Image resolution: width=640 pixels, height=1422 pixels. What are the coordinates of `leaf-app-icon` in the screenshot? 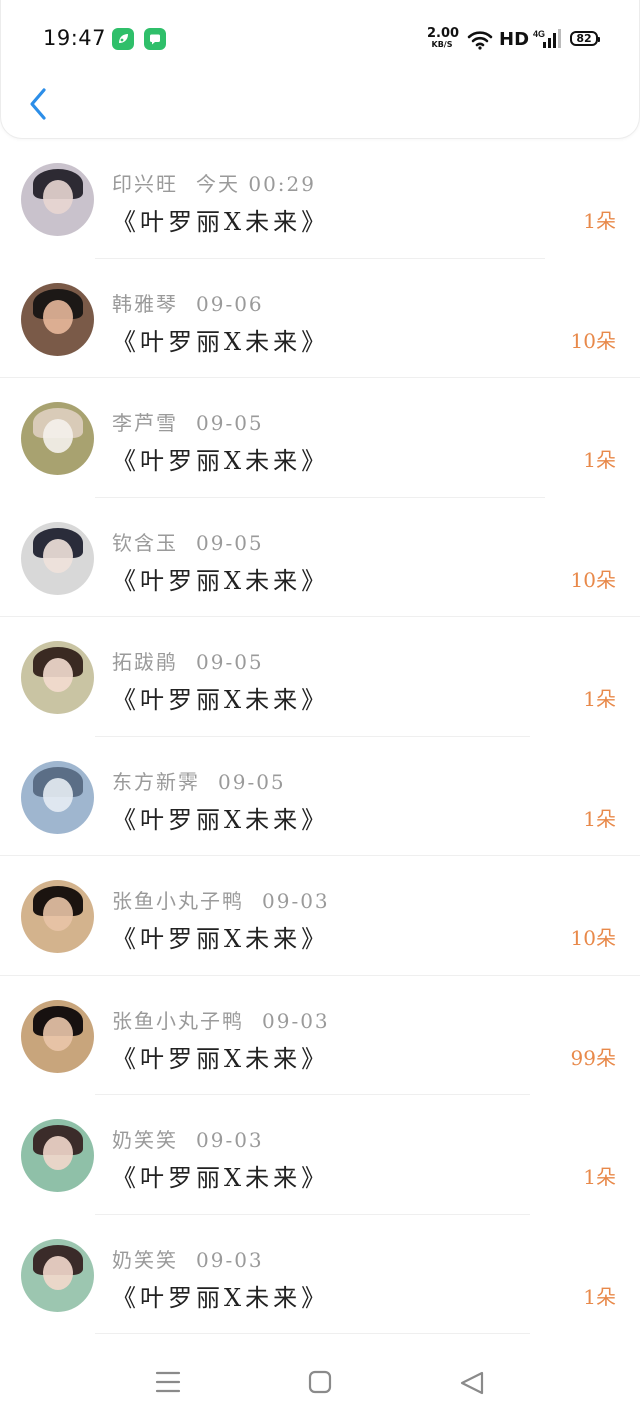 It's located at (123, 39).